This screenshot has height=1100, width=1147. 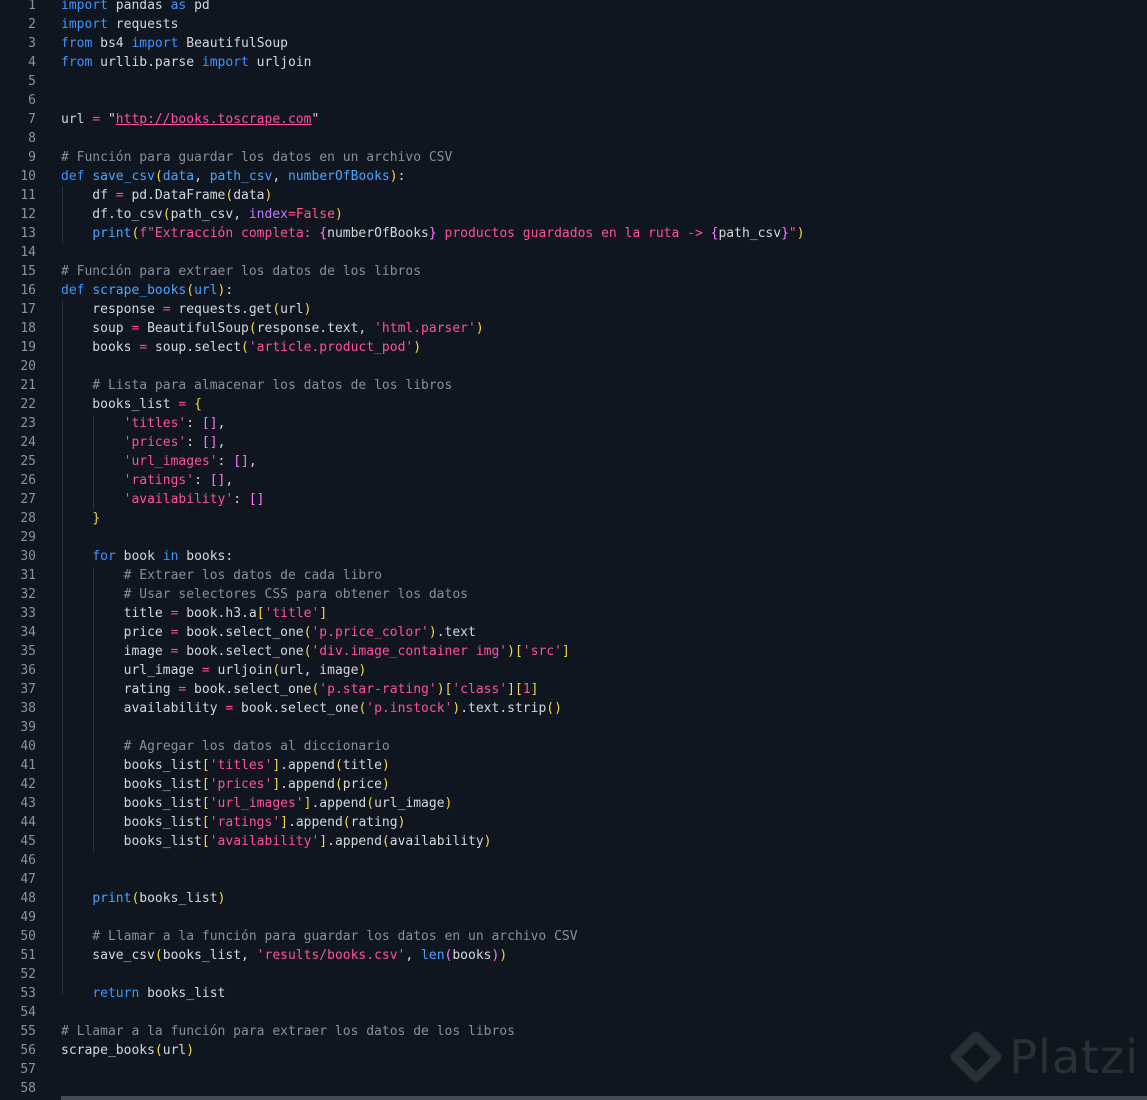 I want to click on code-line: 6, so click(x=573, y=100).